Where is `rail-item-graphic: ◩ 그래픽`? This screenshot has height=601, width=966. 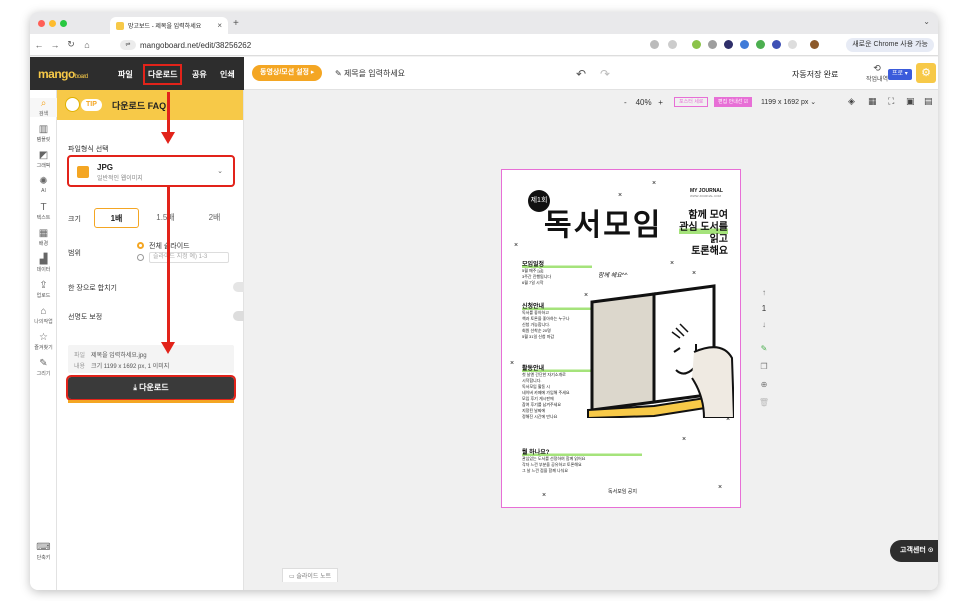
rail-item-graphic: ◩ 그래픽 is located at coordinates (43, 159).